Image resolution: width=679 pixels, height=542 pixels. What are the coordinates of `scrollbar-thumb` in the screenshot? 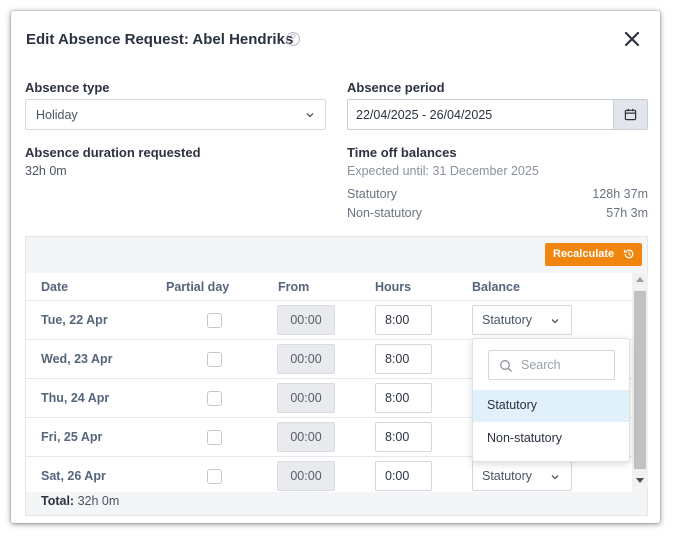 It's located at (640, 380).